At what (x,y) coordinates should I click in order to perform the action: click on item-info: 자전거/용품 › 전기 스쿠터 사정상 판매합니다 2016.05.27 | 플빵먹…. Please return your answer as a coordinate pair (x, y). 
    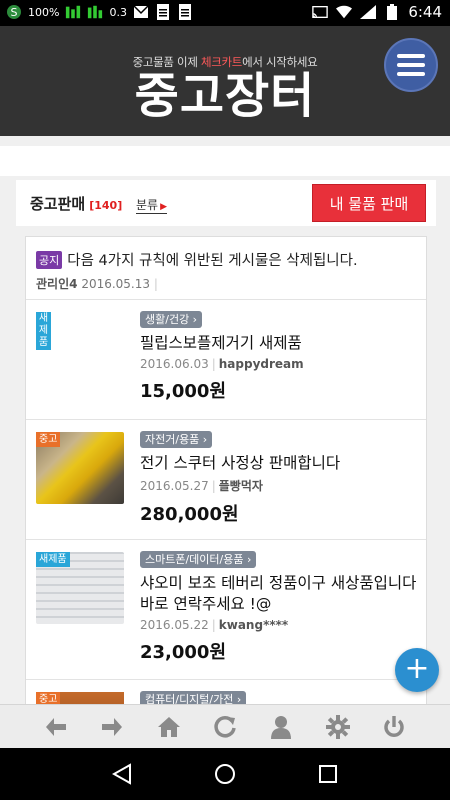
    Looking at the image, I should click on (280, 477).